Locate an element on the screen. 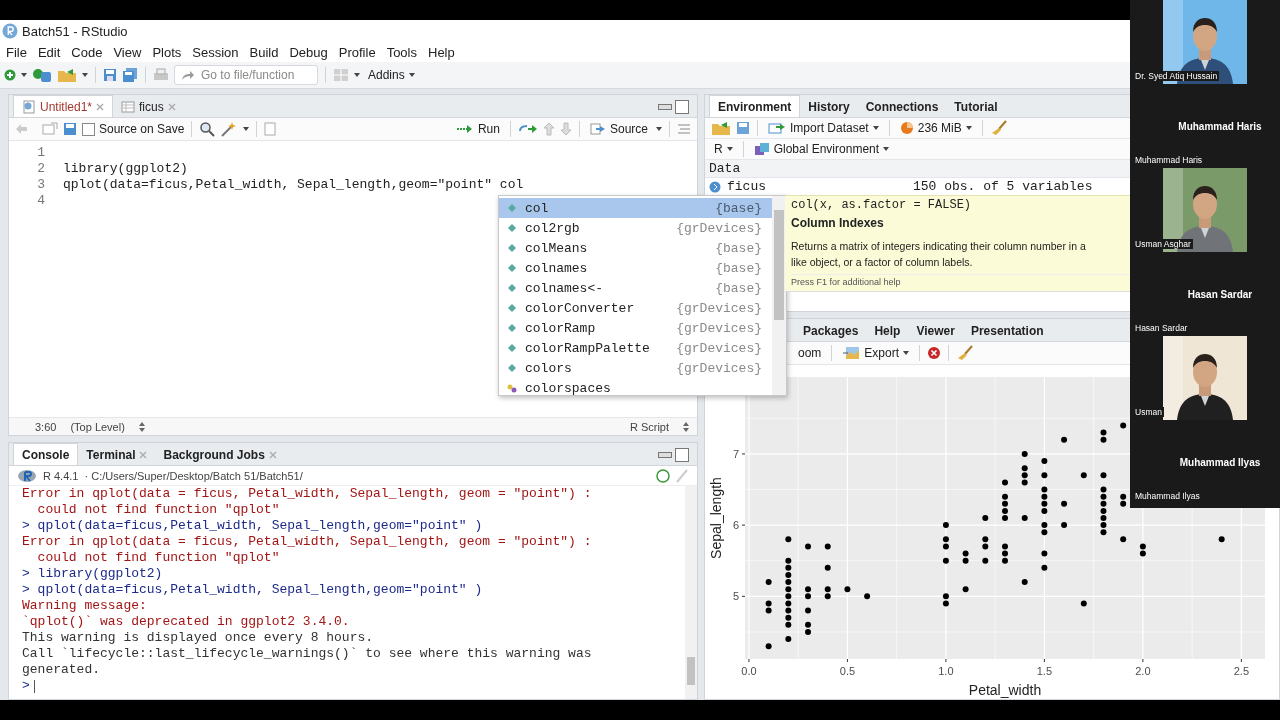 The width and height of the screenshot is (1280, 720). participant-name: Usman is located at coordinates (1148, 412).